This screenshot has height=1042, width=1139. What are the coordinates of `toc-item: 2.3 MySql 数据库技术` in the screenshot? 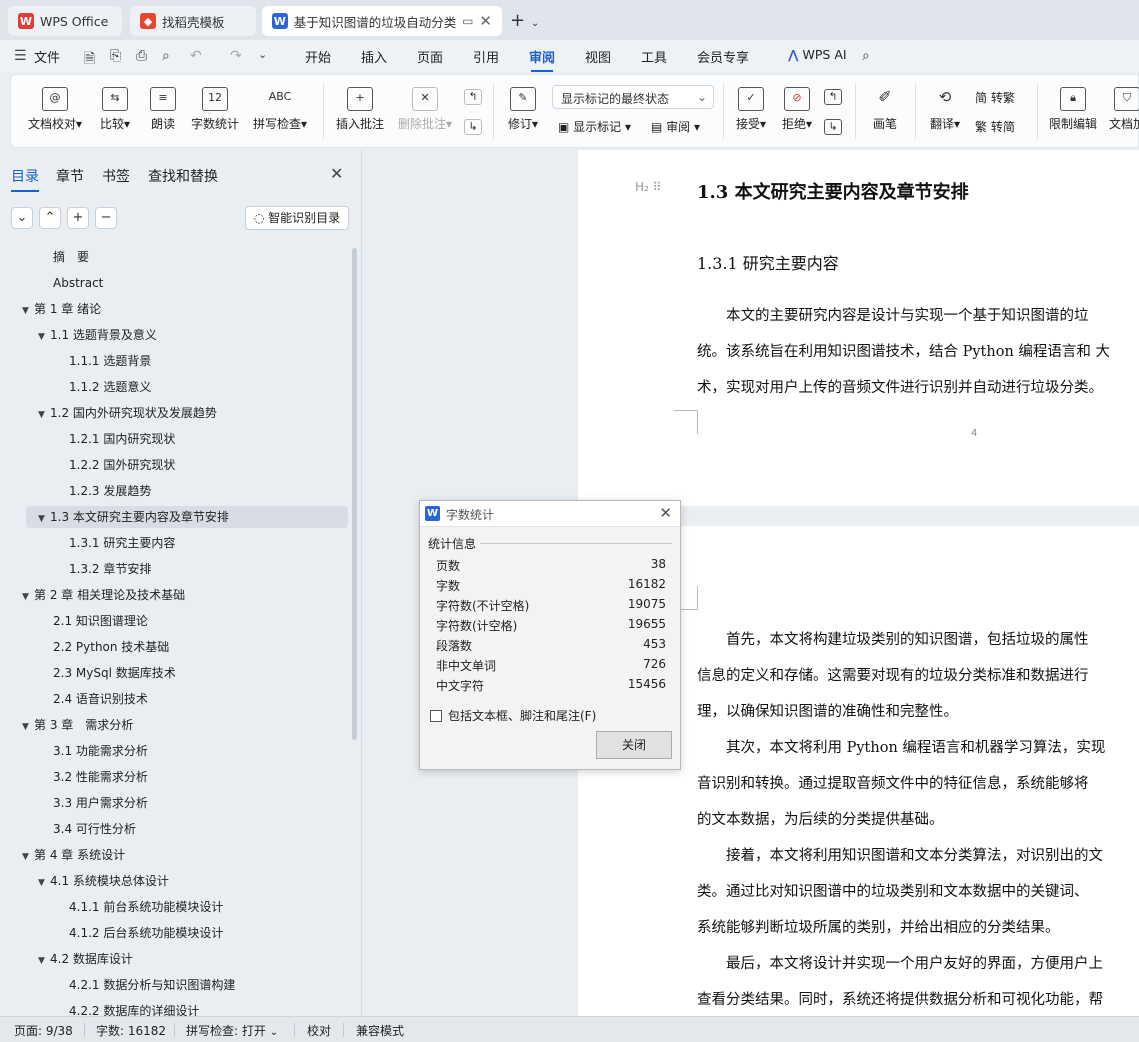 It's located at (172, 673).